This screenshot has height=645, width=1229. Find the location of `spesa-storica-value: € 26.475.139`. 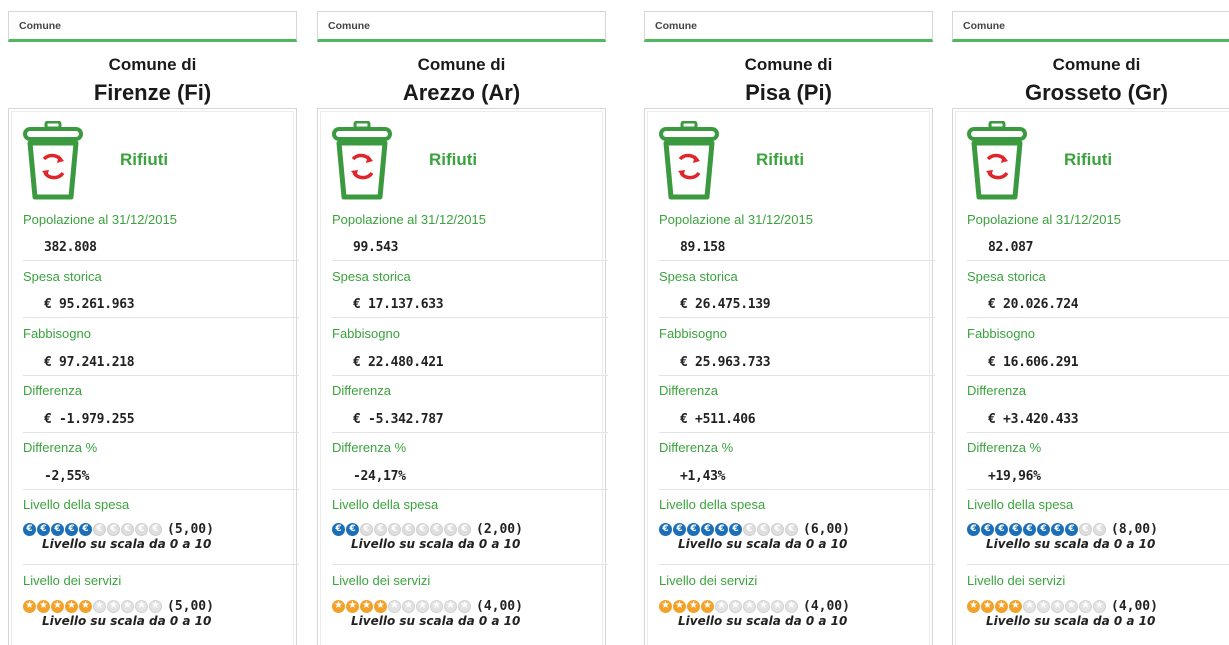

spesa-storica-value: € 26.475.139 is located at coordinates (725, 304).